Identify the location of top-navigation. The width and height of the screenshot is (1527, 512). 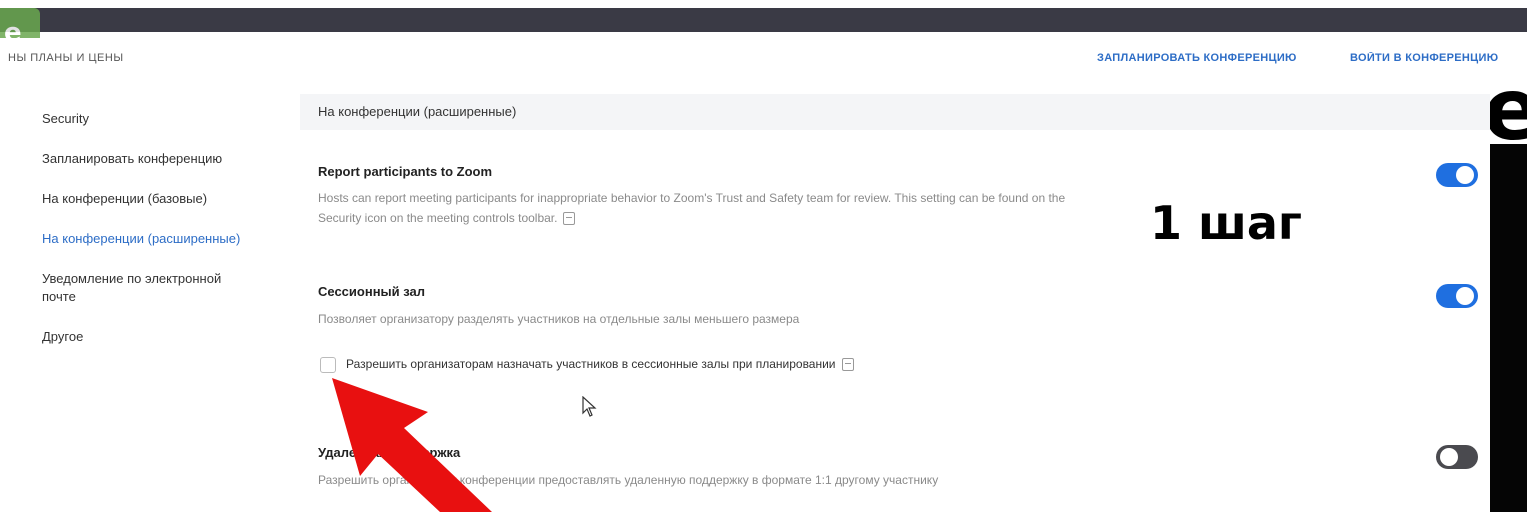
(763, 58).